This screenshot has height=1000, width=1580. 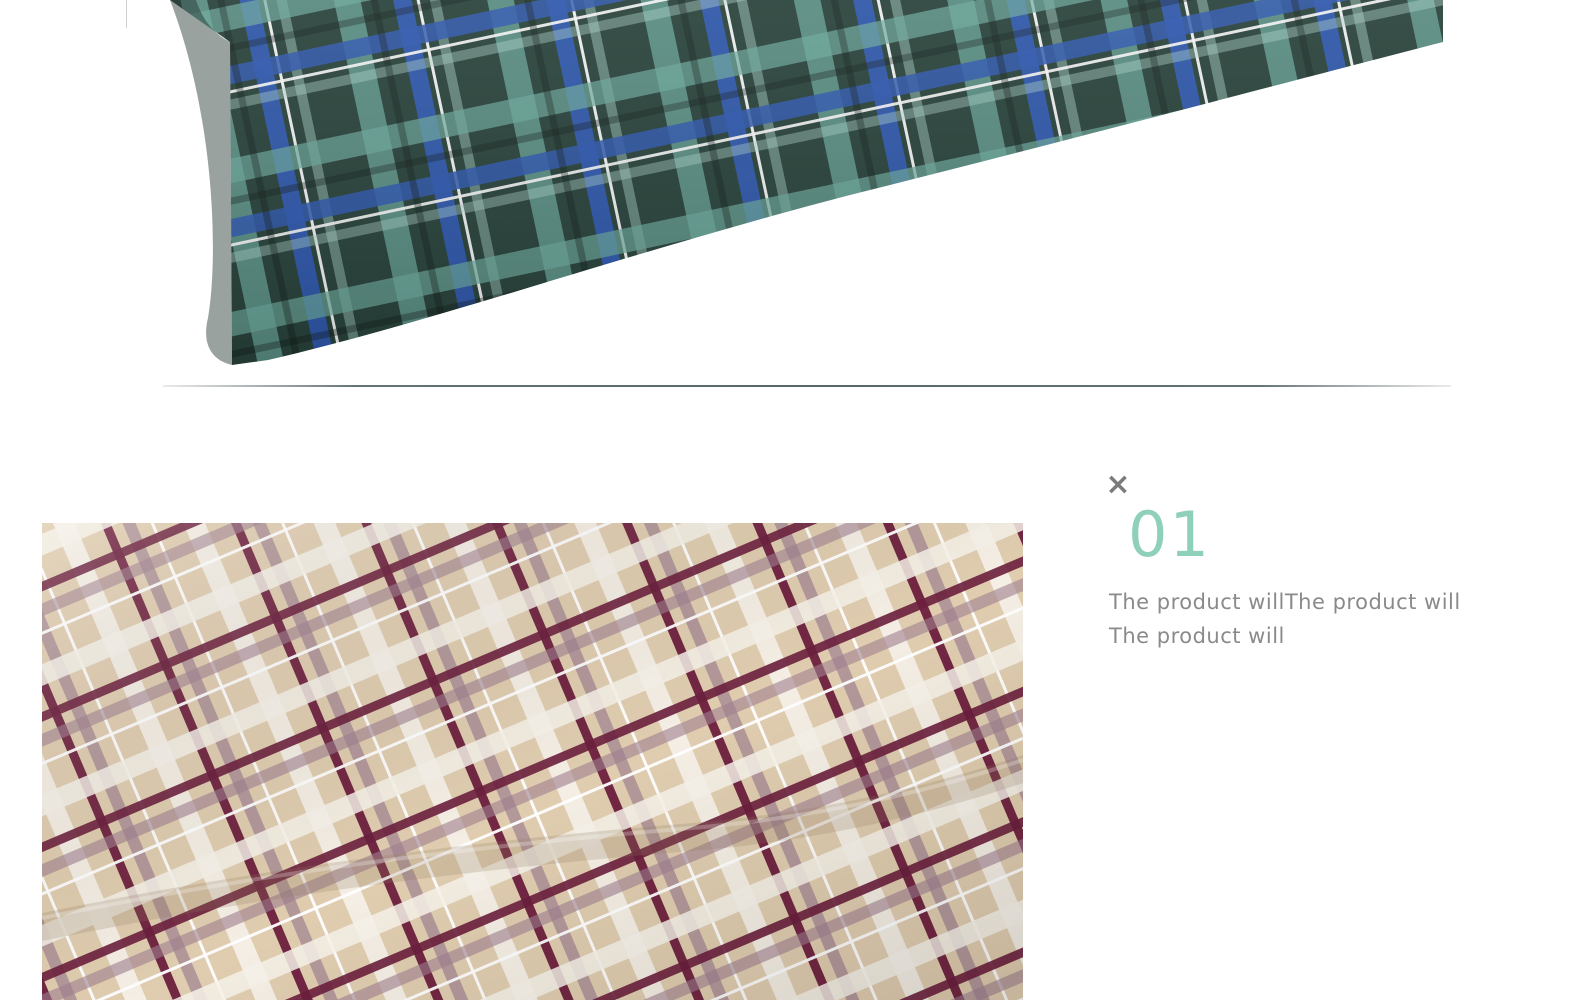 I want to click on top-accent-line, so click(x=126, y=14).